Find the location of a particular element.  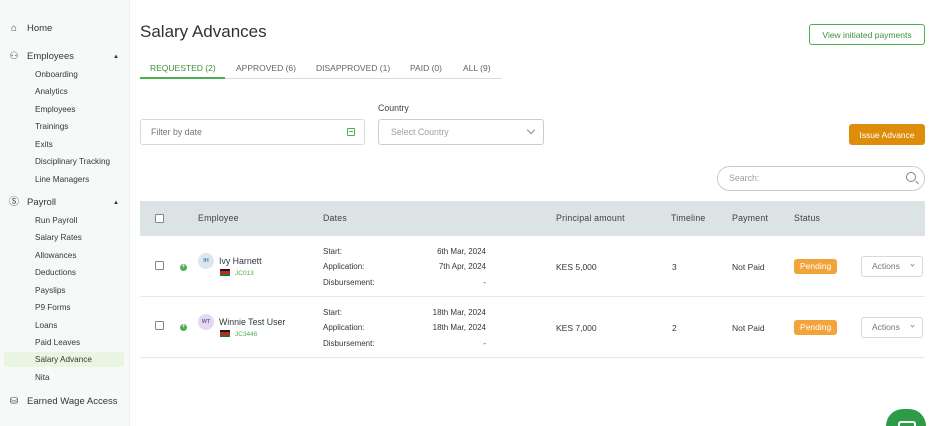

date-filter-placeholder: Filter by date is located at coordinates (176, 132).